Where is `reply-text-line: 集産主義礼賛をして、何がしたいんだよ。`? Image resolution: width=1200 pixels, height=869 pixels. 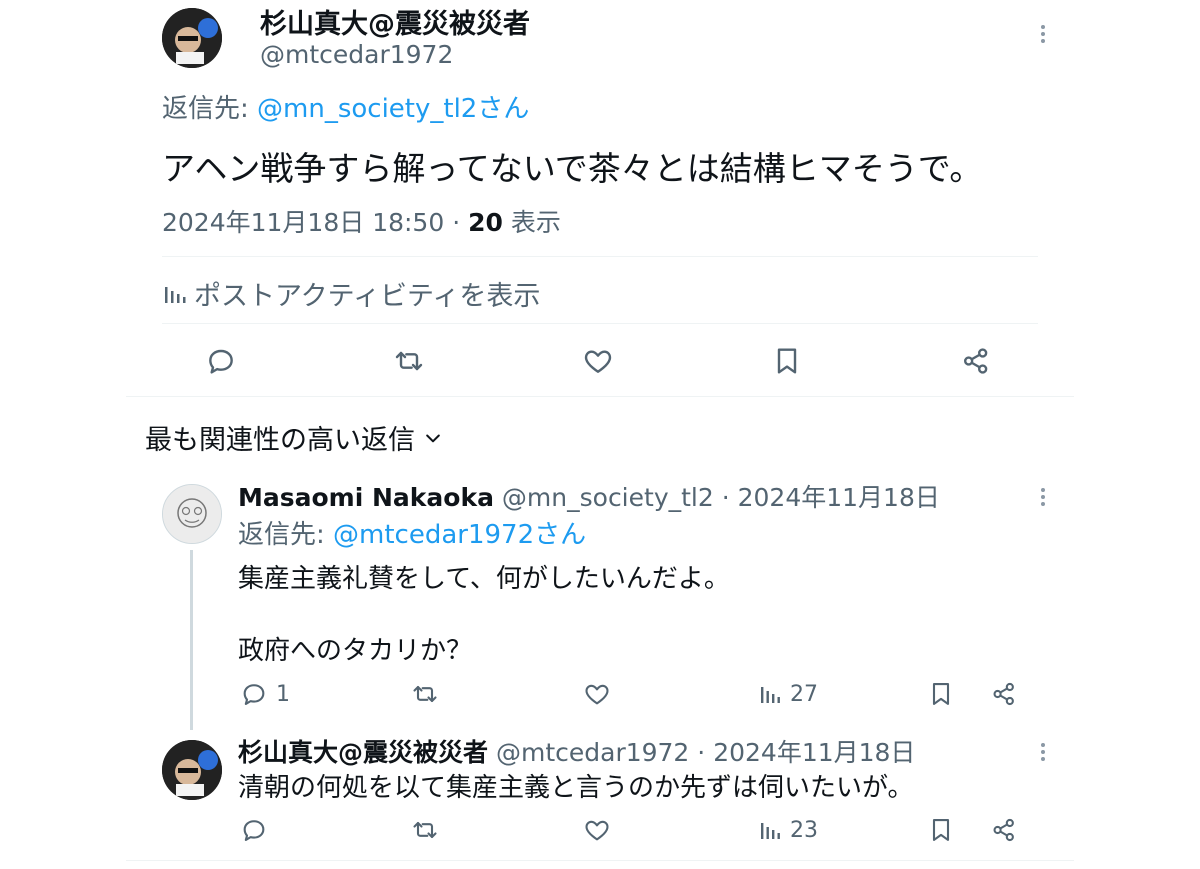
reply-text-line: 集産主義礼賛をして、何がしたいんだよ。 is located at coordinates (484, 579).